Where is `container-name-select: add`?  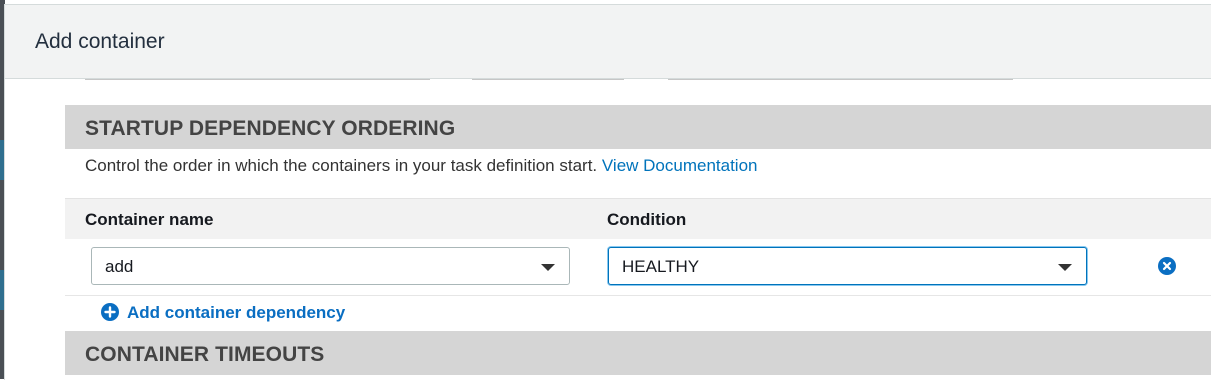 container-name-select: add is located at coordinates (330, 266).